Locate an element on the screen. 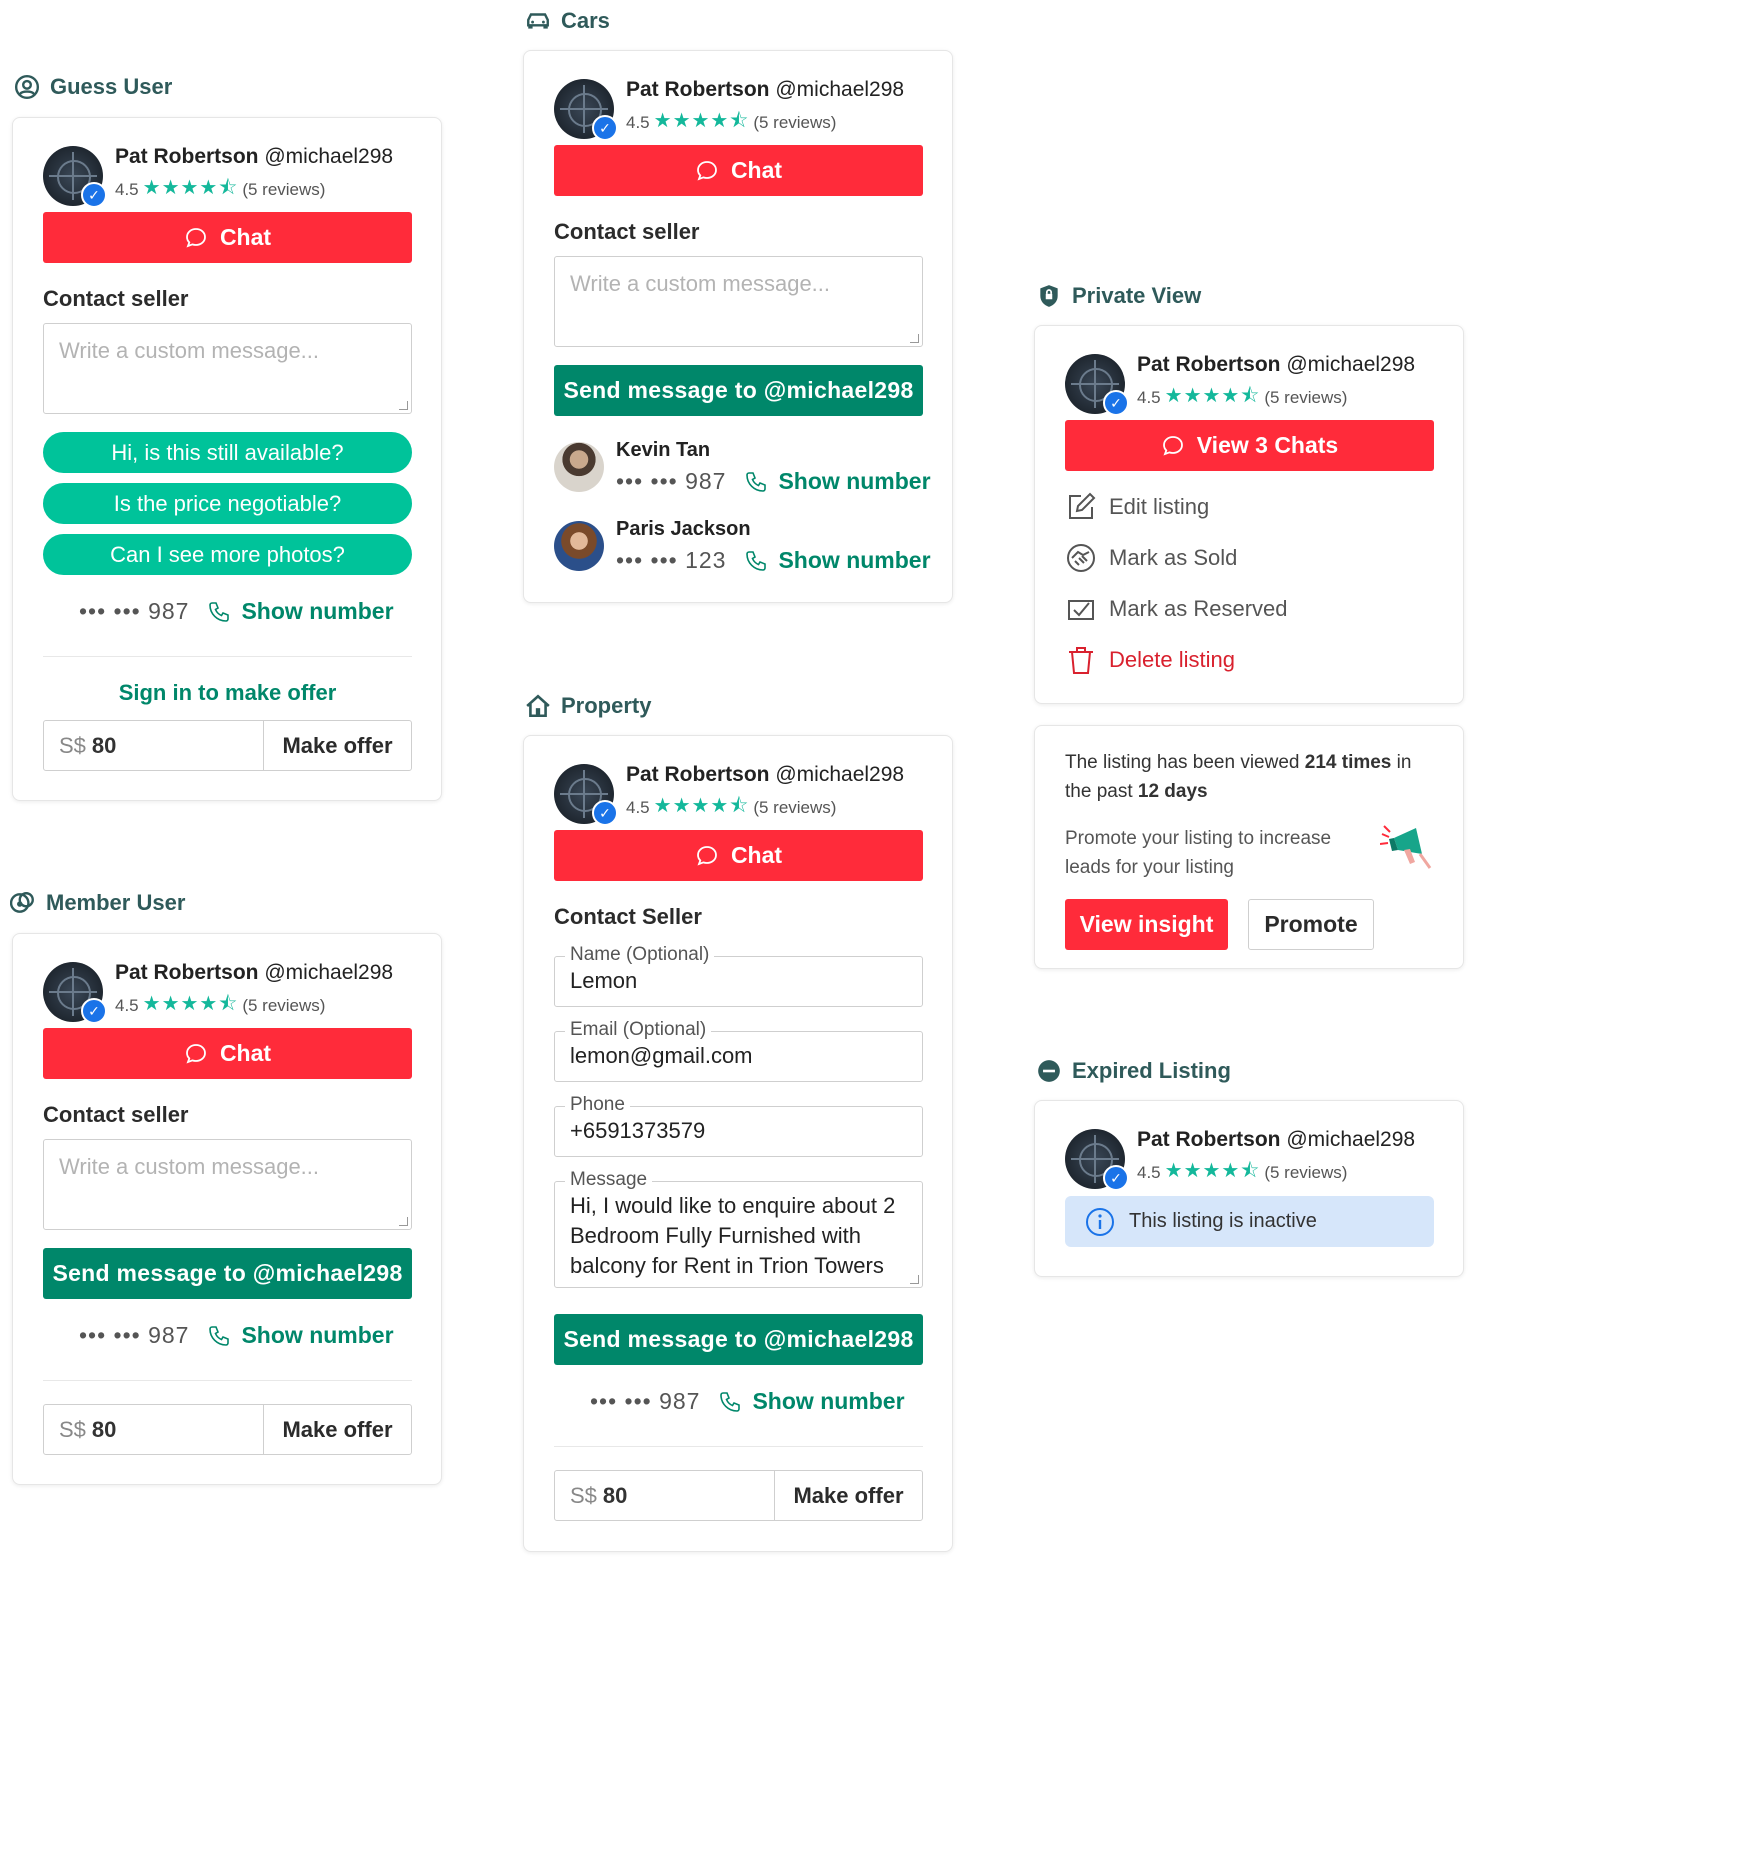  section-title-expired: Expired Listing is located at coordinates (1133, 1071).